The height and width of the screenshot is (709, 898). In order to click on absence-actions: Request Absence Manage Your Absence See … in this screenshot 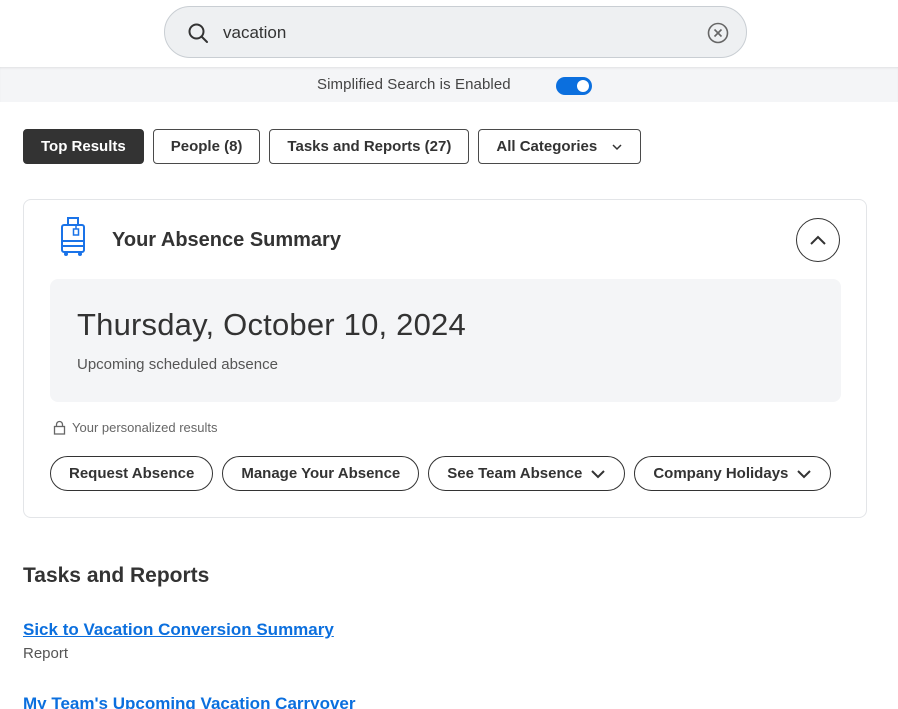, I will do `click(441, 473)`.